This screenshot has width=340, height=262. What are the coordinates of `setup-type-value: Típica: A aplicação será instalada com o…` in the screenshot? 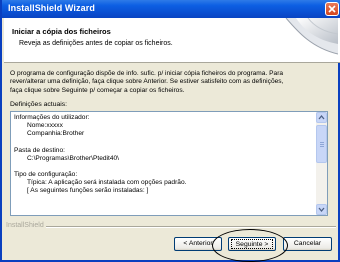 It's located at (107, 183).